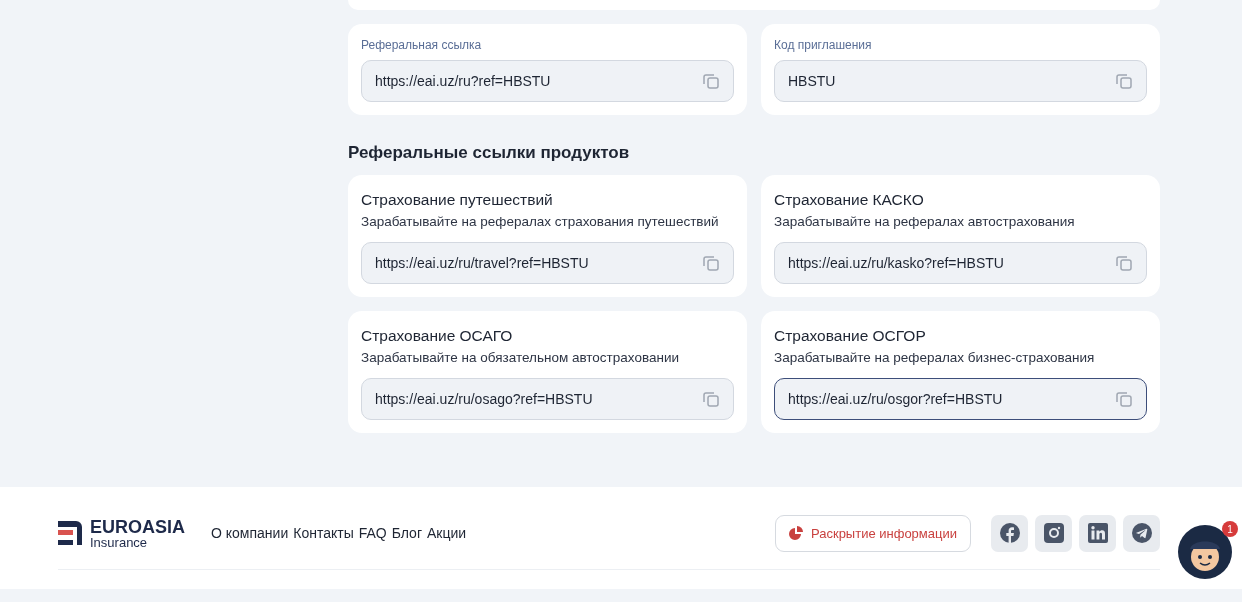 The width and height of the screenshot is (1242, 602). I want to click on product-title: Страхование КАСКО, so click(849, 200).